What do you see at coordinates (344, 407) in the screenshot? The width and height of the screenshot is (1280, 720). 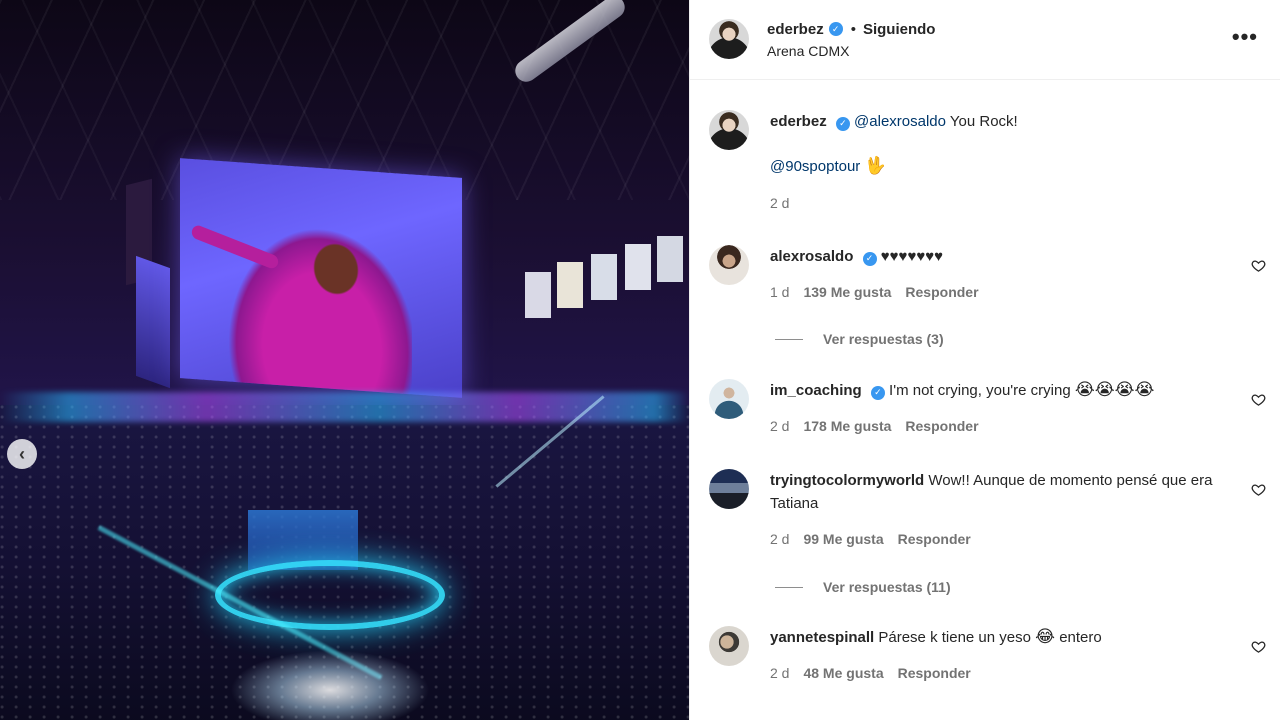 I see `ring-lights` at bounding box center [344, 407].